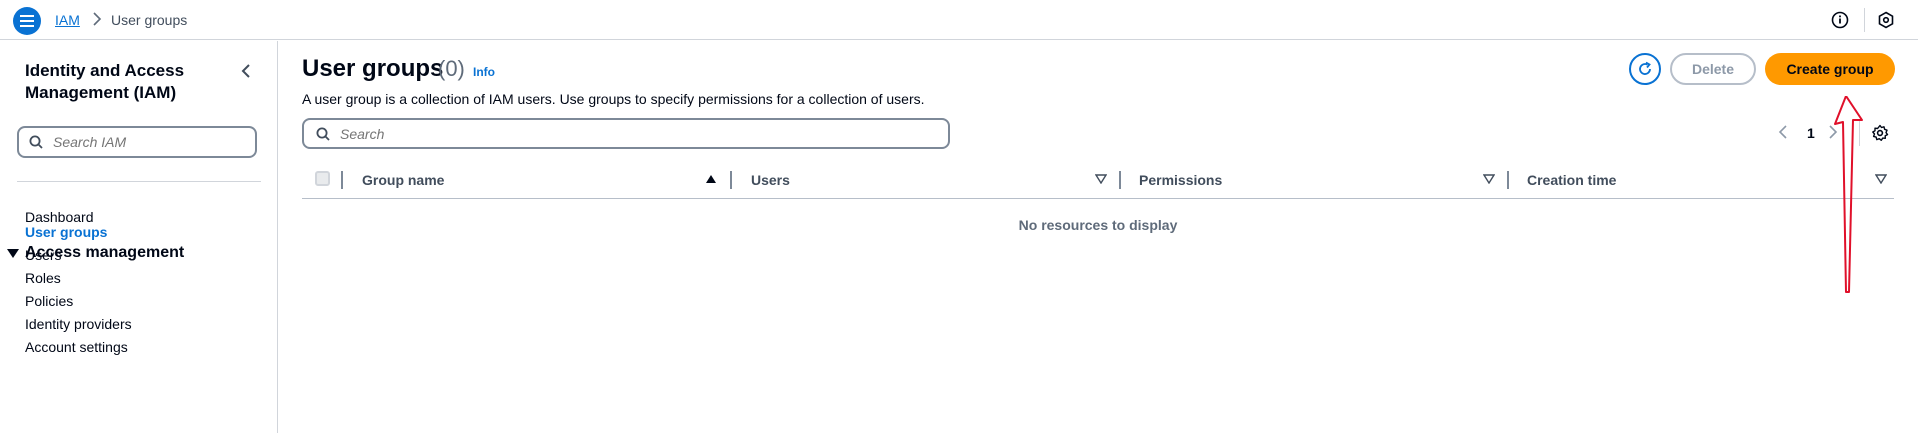 This screenshot has width=1918, height=433. What do you see at coordinates (373, 68) in the screenshot?
I see `page-title: User groups` at bounding box center [373, 68].